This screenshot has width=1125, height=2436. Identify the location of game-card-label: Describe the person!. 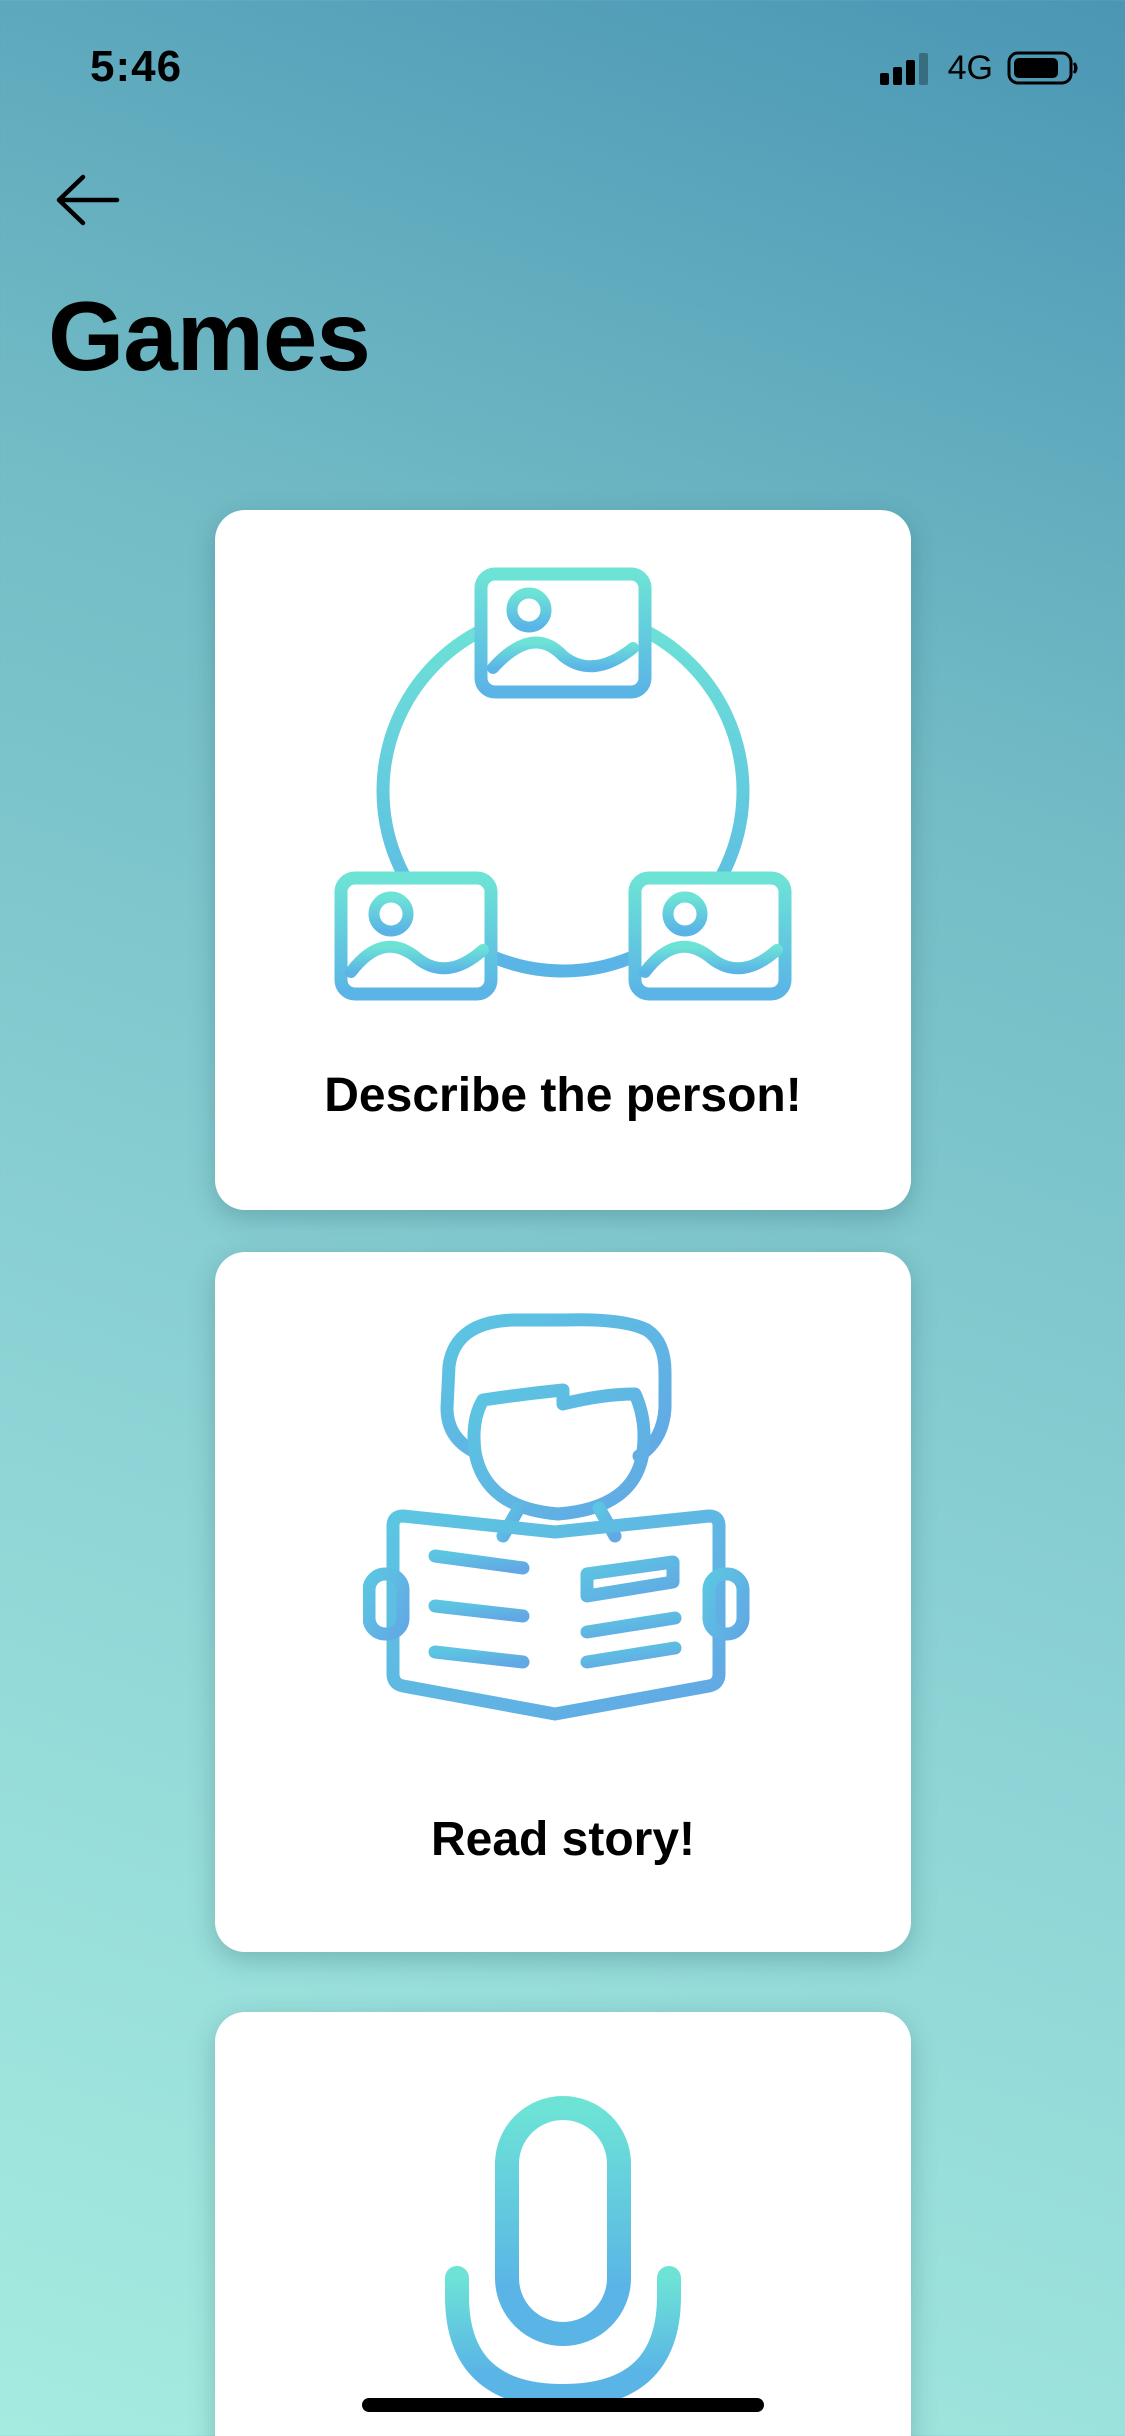
(563, 1095).